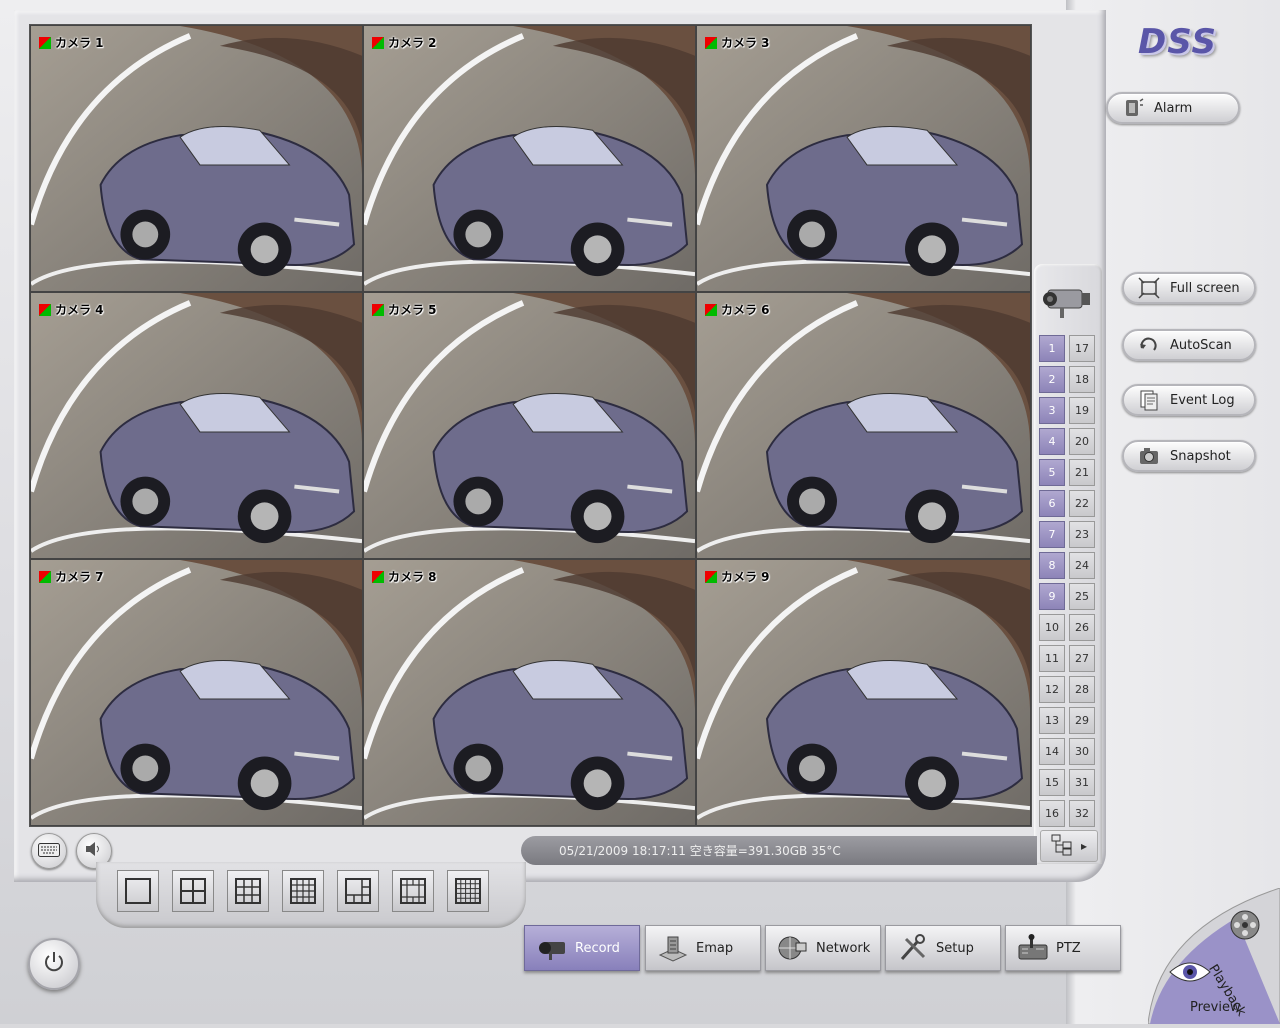 Image resolution: width=1280 pixels, height=1028 pixels. I want to click on channel-button-32: 32, so click(1082, 813).